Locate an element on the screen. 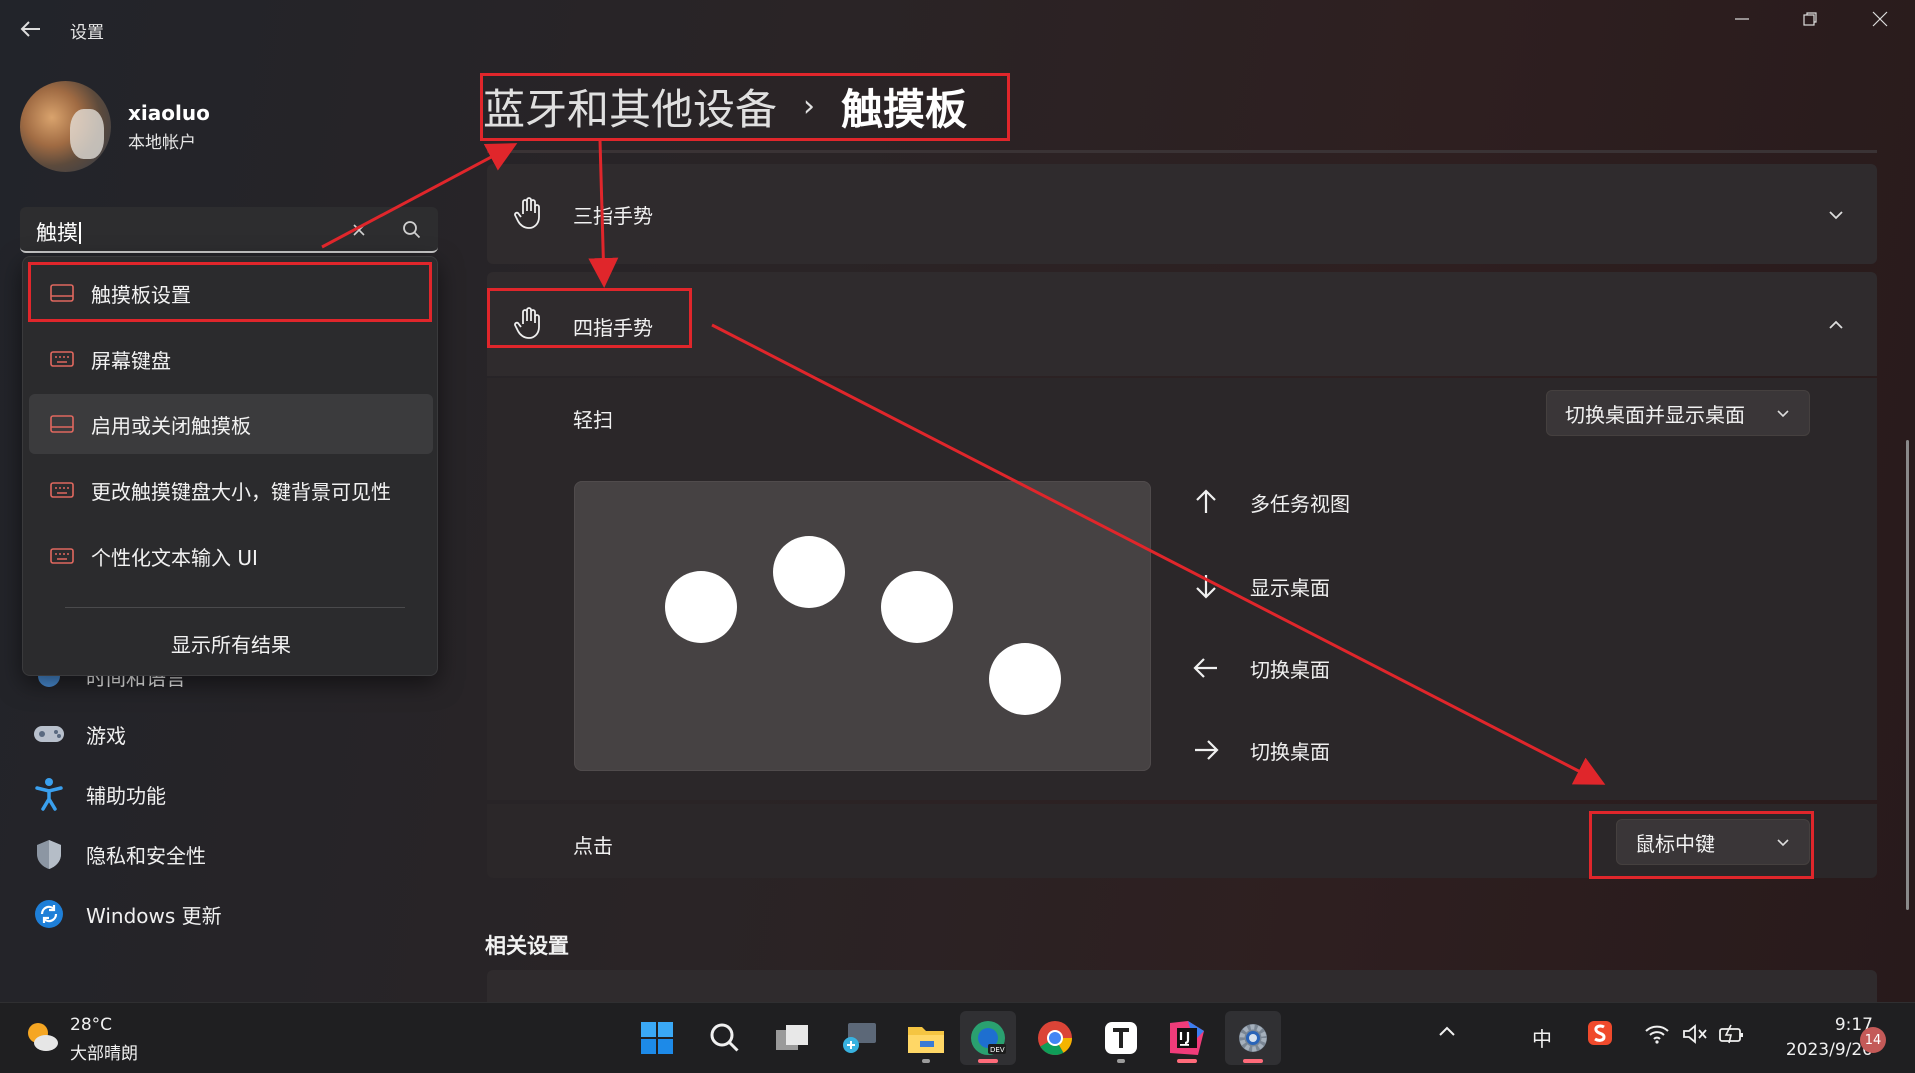 The image size is (1915, 1073). related-settings-card is located at coordinates (1182, 986).